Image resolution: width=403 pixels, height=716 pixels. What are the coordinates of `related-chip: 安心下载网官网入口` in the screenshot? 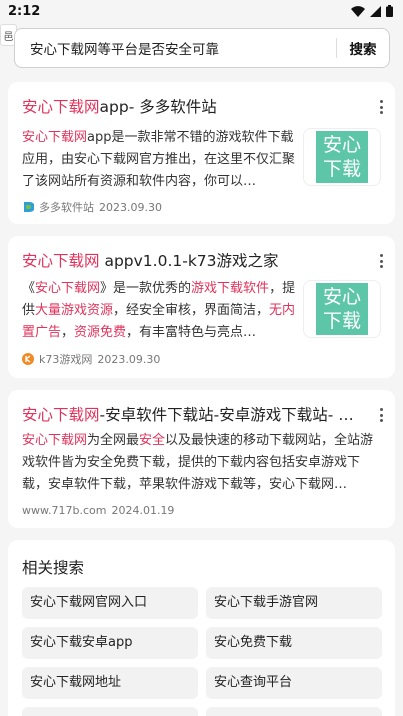 It's located at (110, 603).